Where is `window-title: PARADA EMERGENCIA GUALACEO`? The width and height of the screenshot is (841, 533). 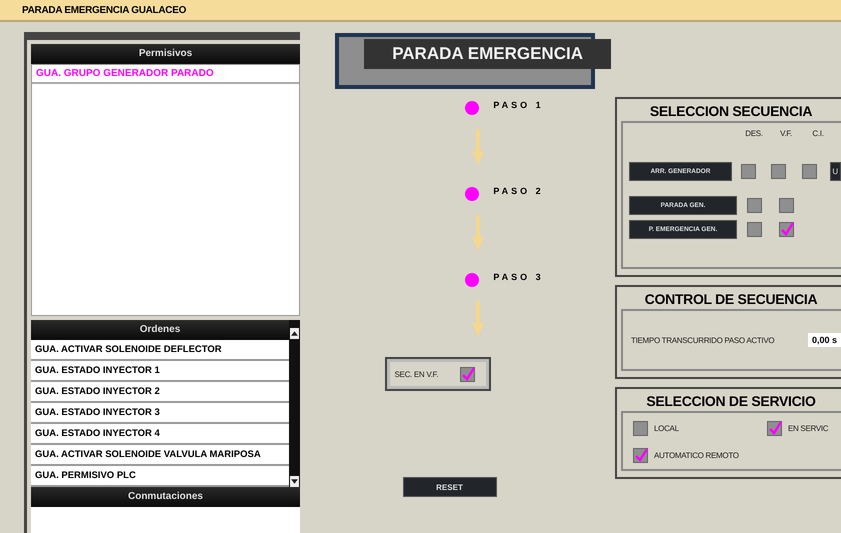
window-title: PARADA EMERGENCIA GUALACEO is located at coordinates (104, 10).